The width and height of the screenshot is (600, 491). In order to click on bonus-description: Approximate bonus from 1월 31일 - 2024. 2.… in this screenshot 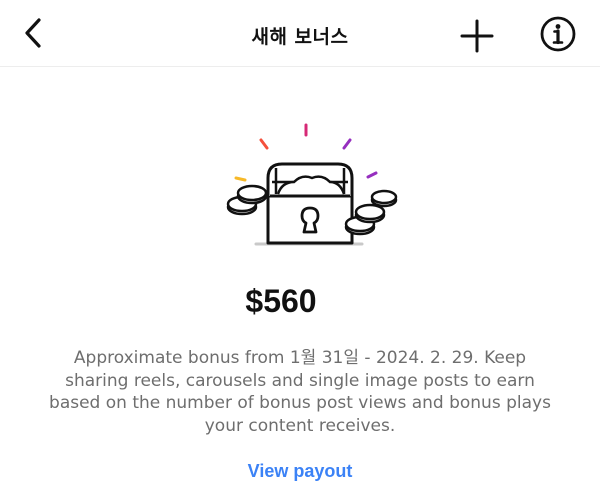, I will do `click(300, 392)`.